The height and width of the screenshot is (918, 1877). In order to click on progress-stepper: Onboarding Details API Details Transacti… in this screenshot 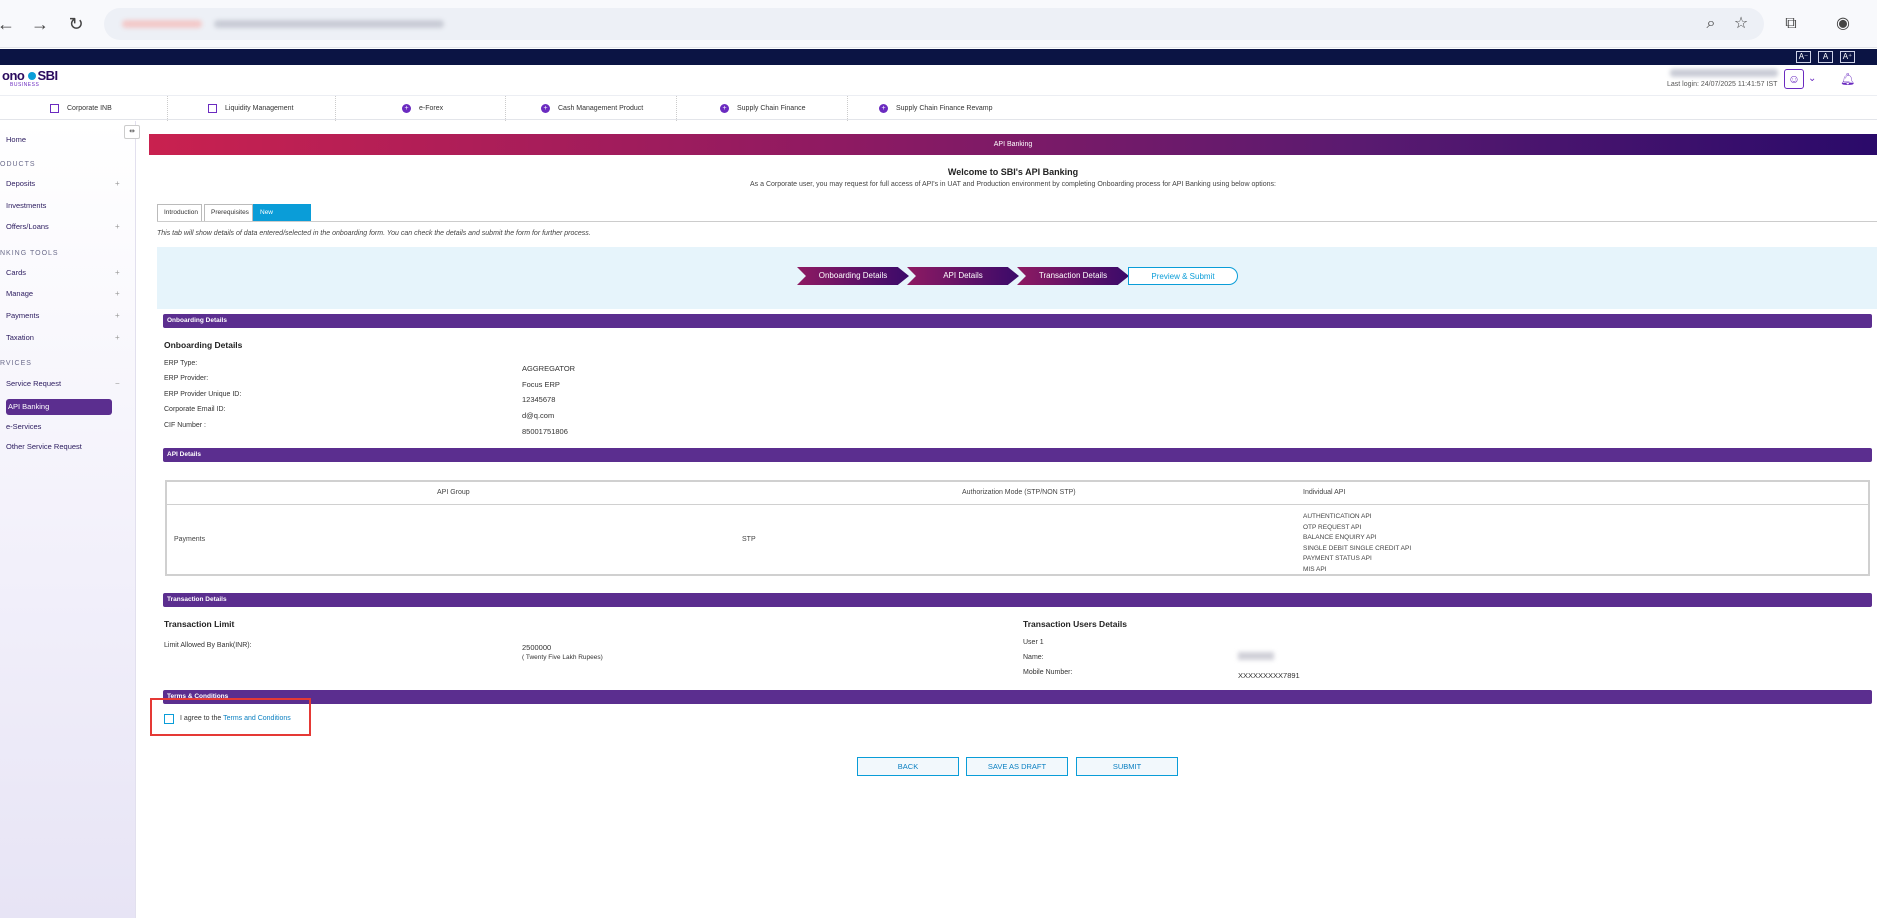, I will do `click(1017, 278)`.